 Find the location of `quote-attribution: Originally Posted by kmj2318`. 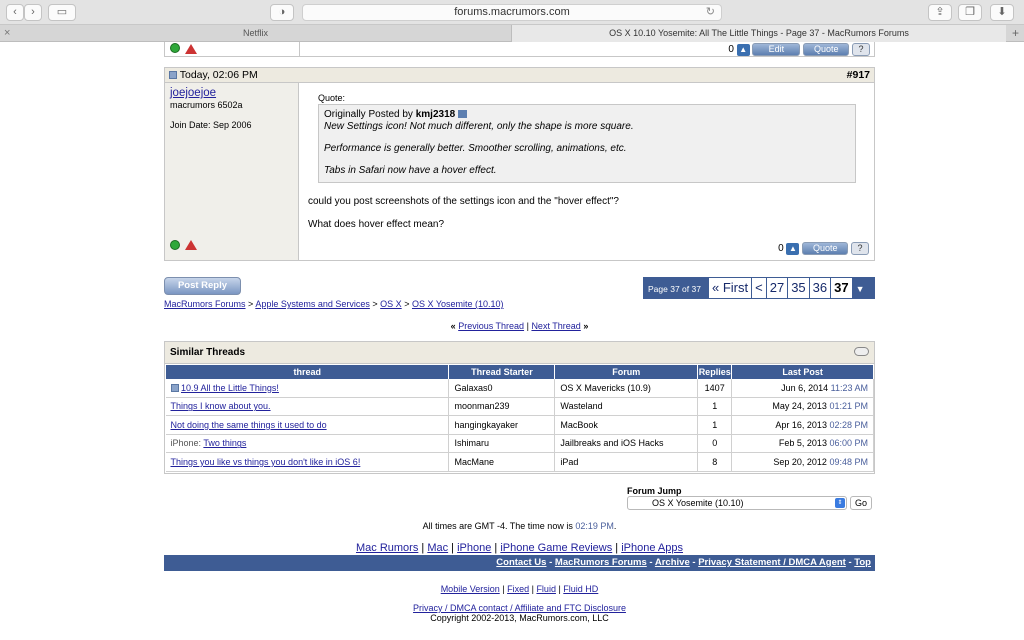

quote-attribution: Originally Posted by kmj2318 is located at coordinates (587, 114).